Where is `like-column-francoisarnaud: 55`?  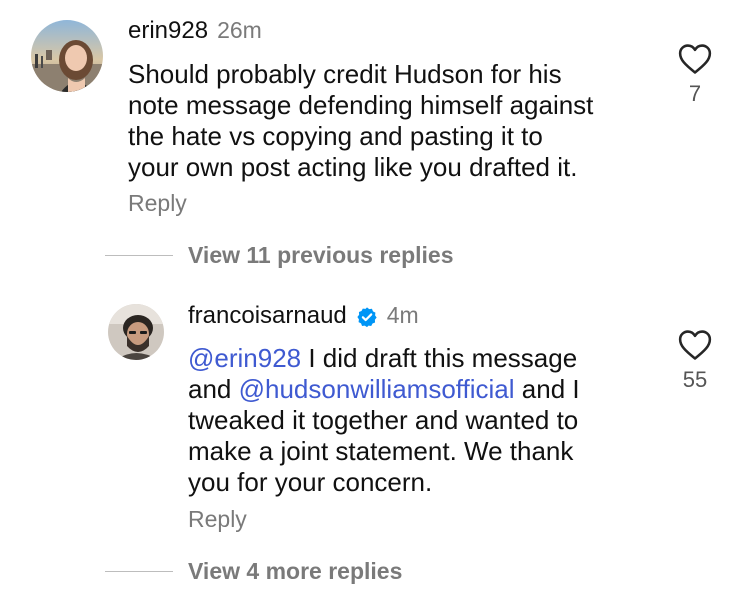 like-column-francoisarnaud: 55 is located at coordinates (695, 361).